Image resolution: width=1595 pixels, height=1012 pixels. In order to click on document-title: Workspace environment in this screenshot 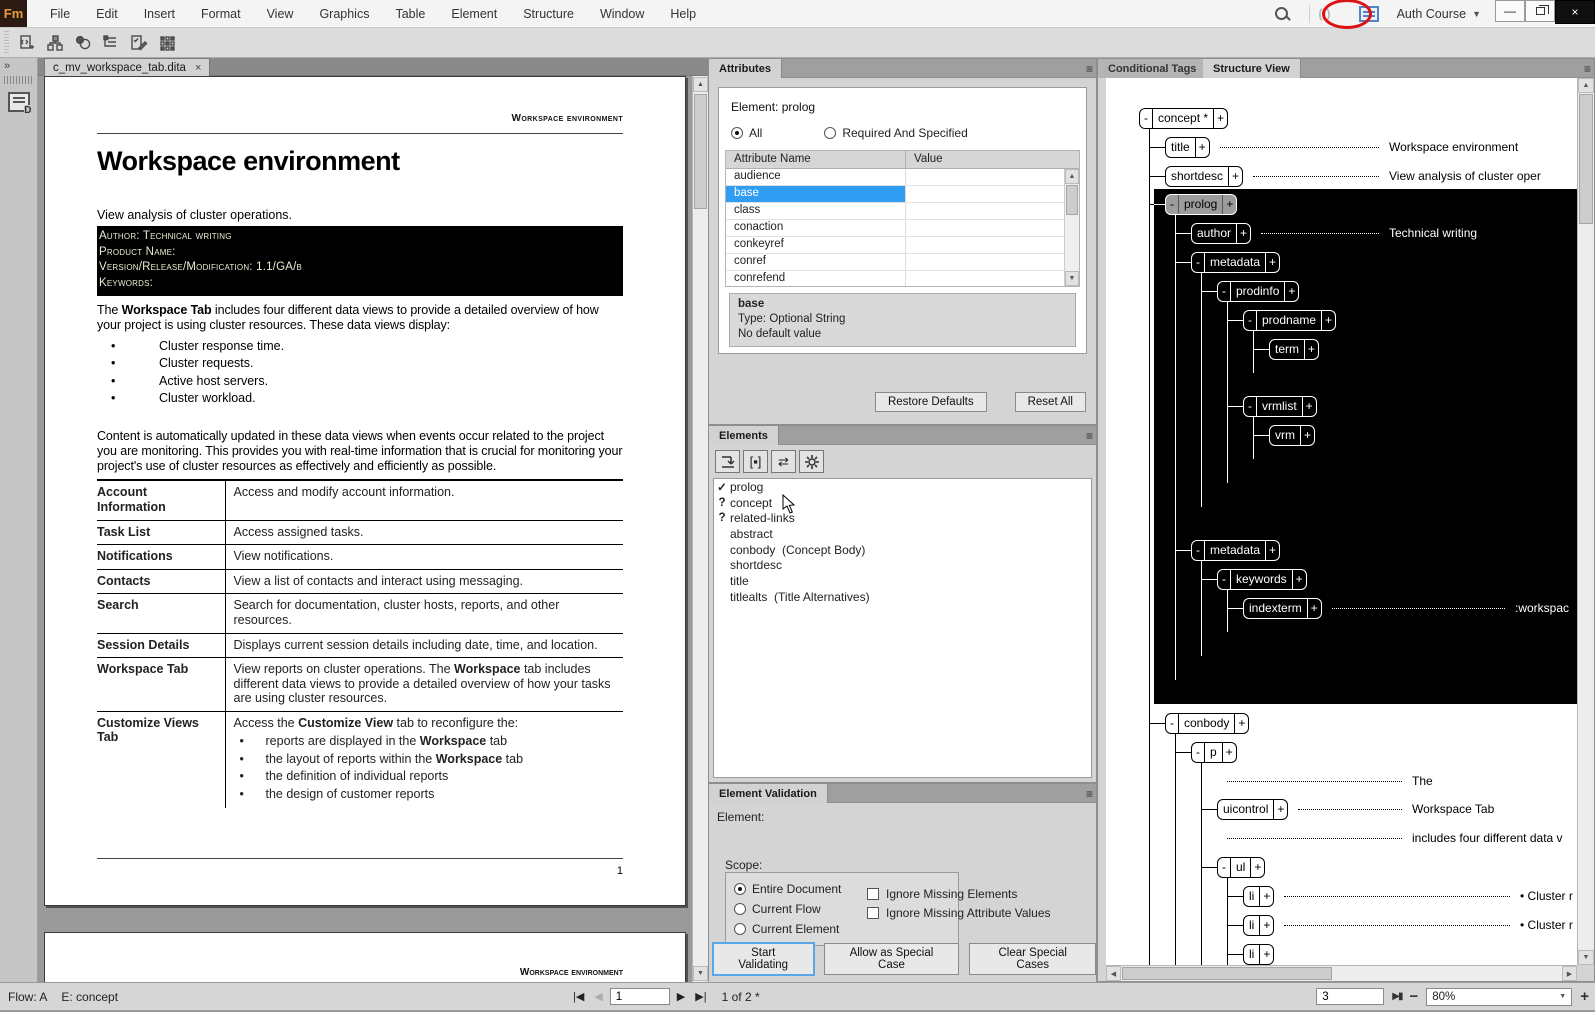, I will do `click(360, 161)`.